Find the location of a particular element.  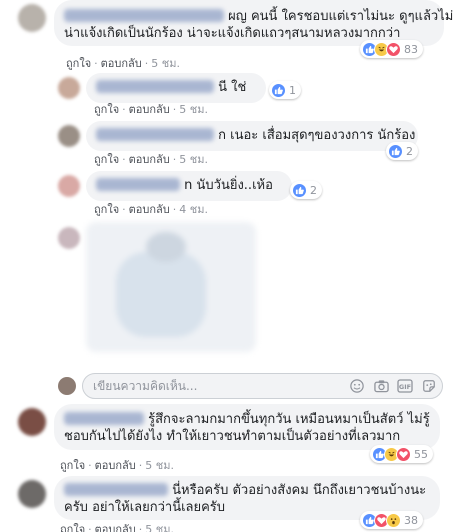

comment-text-line: ผญ คนนี้ ใครชอบแต่เราไม่นะ ดูๆแล้วไม่ is located at coordinates (258, 16).